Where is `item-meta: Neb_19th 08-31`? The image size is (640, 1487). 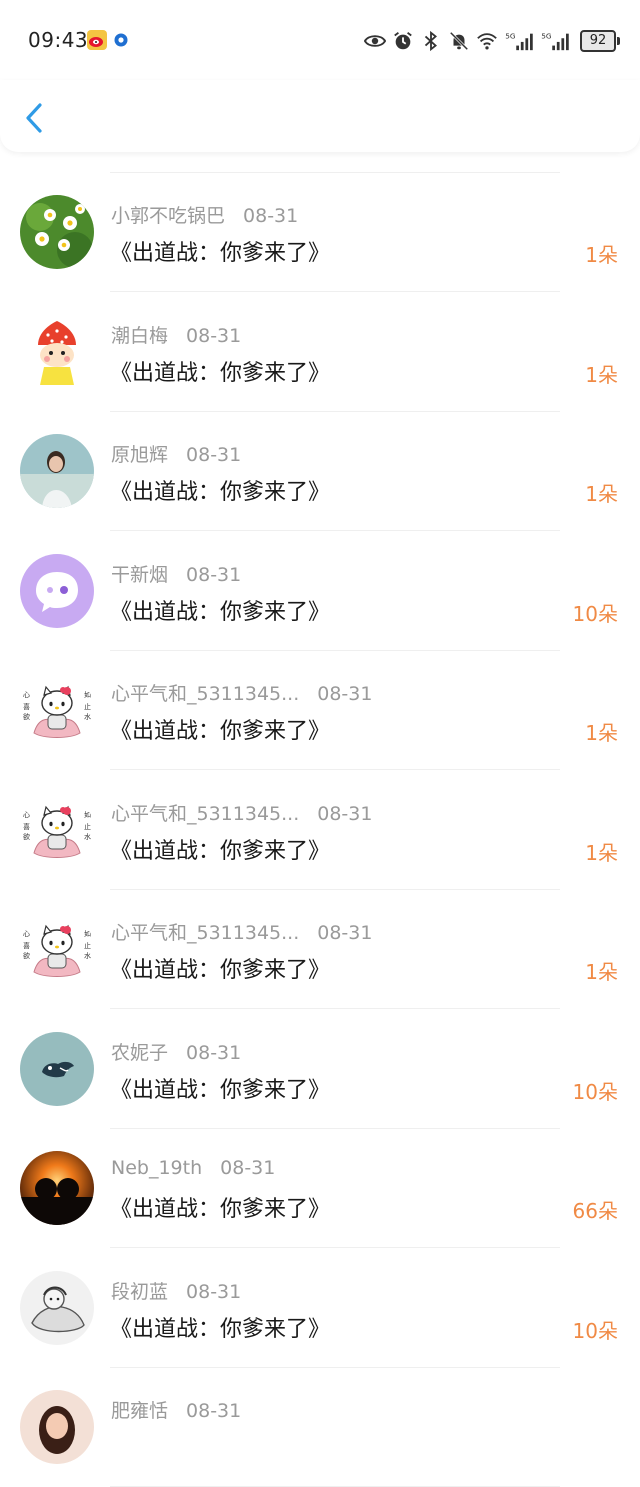 item-meta: Neb_19th 08-31 is located at coordinates (193, 1168).